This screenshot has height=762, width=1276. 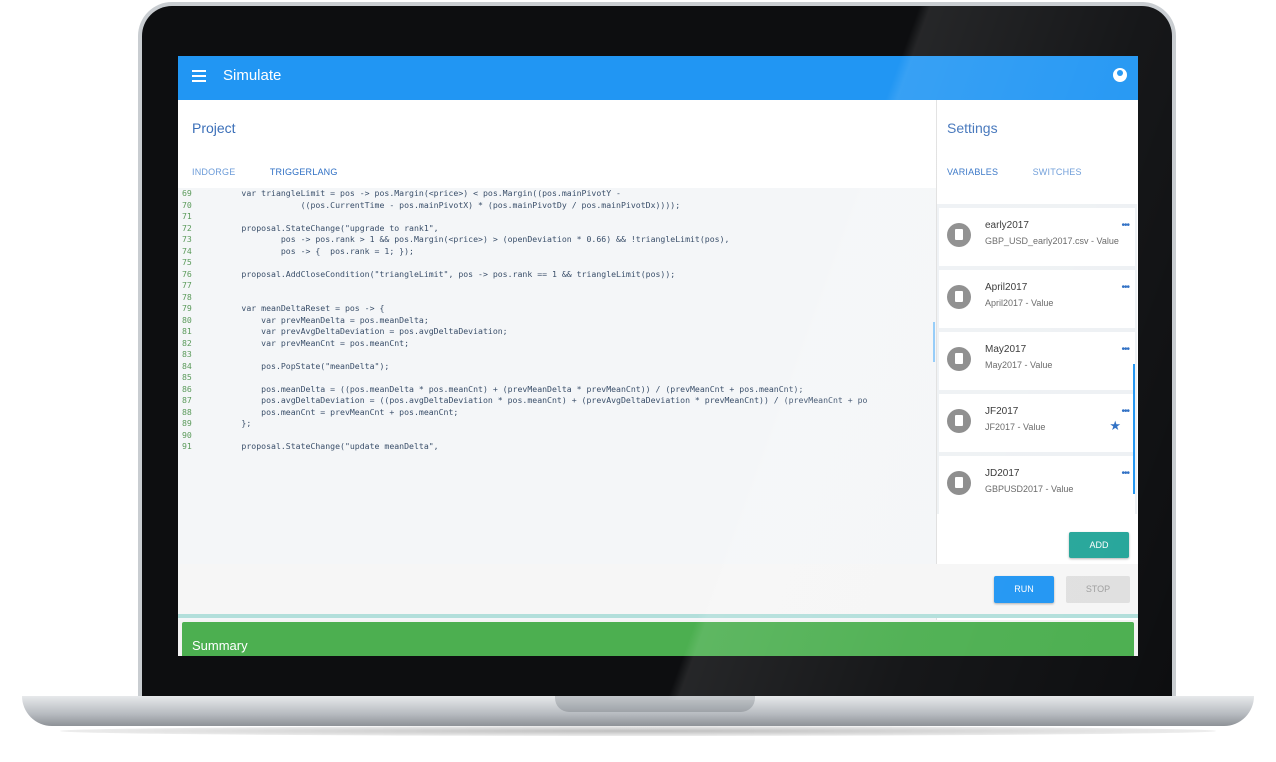 What do you see at coordinates (1002, 473) in the screenshot?
I see `variable-name: JD2017` at bounding box center [1002, 473].